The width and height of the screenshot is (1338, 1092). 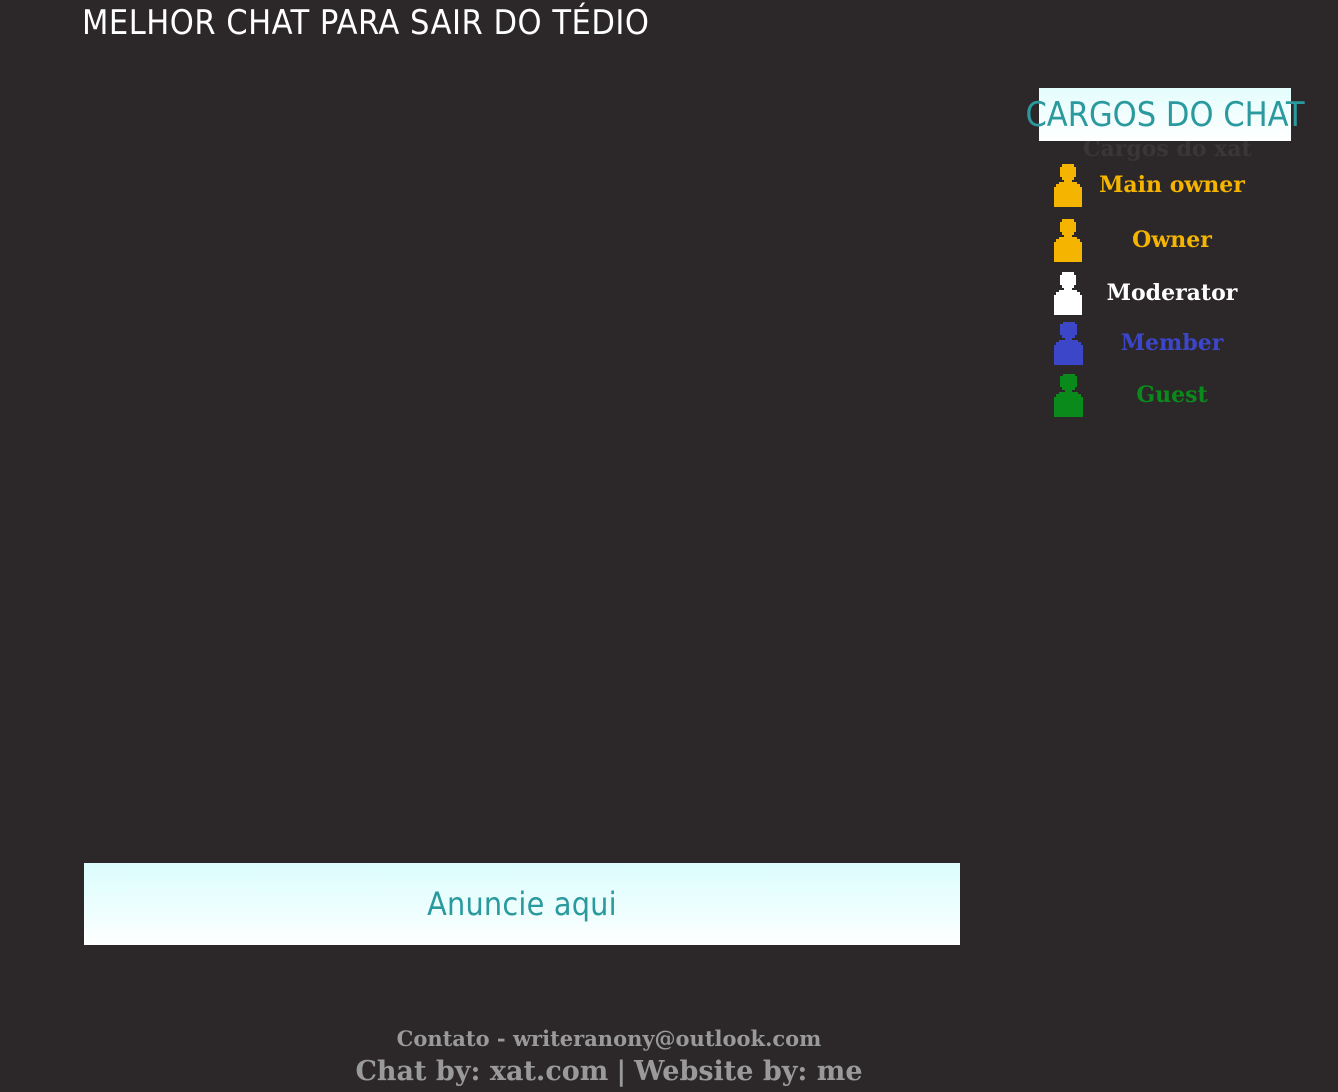 What do you see at coordinates (366, 23) in the screenshot?
I see `page-title: MELHOR CHAT PARA SAIR DO TÉDIO` at bounding box center [366, 23].